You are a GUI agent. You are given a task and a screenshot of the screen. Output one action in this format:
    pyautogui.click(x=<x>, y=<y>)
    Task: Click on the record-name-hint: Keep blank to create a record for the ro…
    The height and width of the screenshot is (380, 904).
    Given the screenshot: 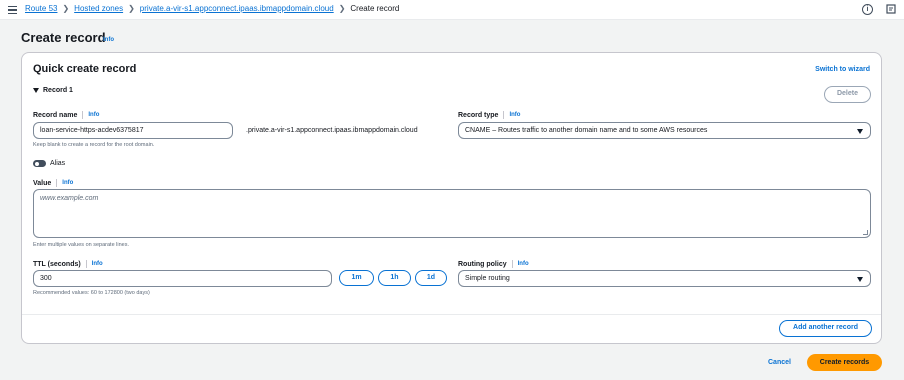 What is the action you would take?
    pyautogui.click(x=94, y=145)
    